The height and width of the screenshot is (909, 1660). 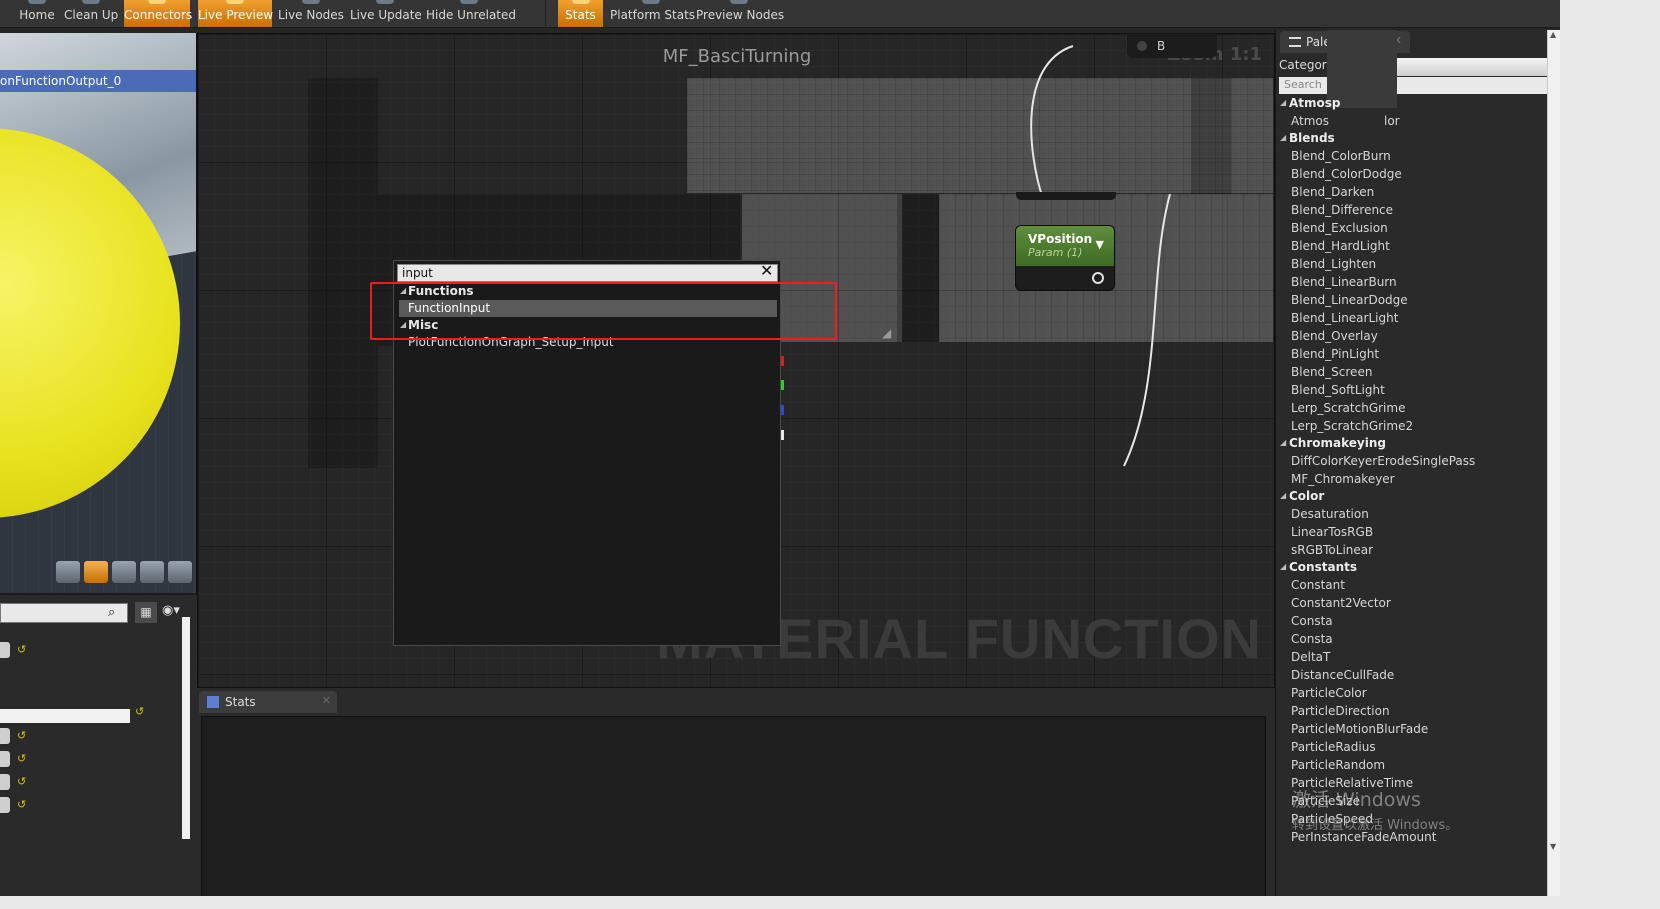 I want to click on palette-item: Blend_PinLight, so click(x=1335, y=354).